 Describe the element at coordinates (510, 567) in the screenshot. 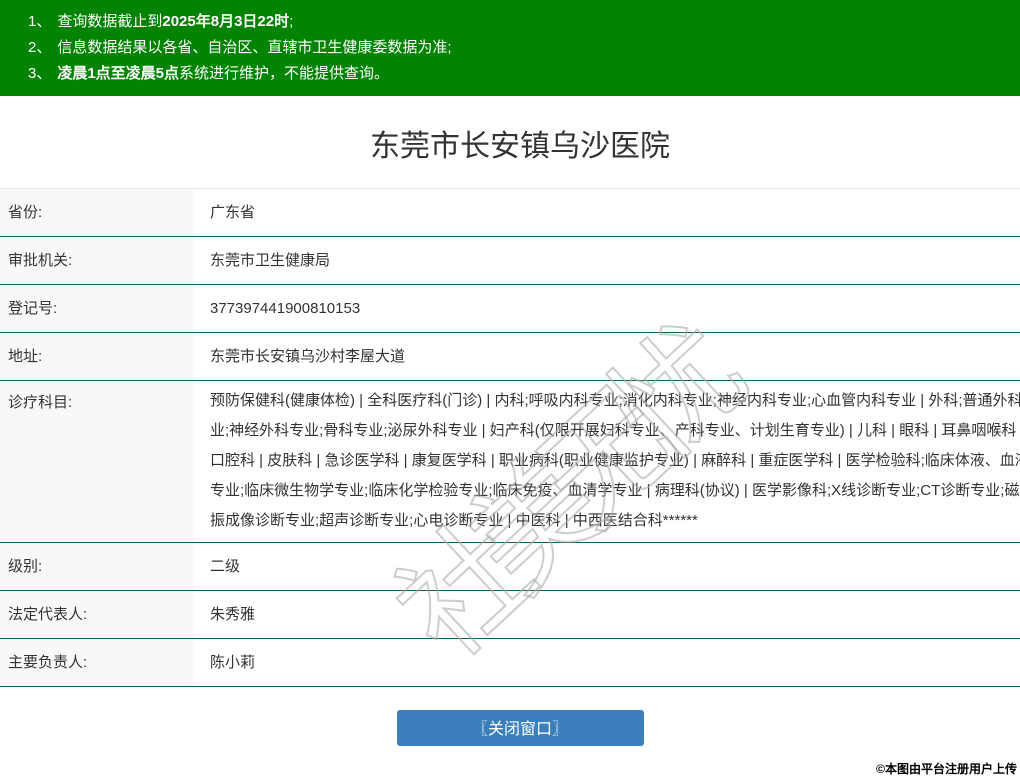

I see `info-row-level: 级别: 二级` at that location.